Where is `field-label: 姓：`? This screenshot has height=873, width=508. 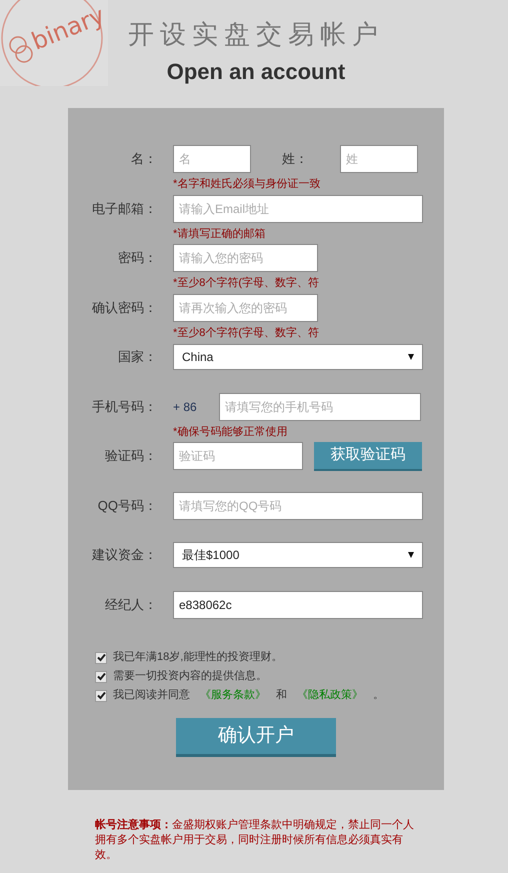 field-label: 姓： is located at coordinates (295, 159).